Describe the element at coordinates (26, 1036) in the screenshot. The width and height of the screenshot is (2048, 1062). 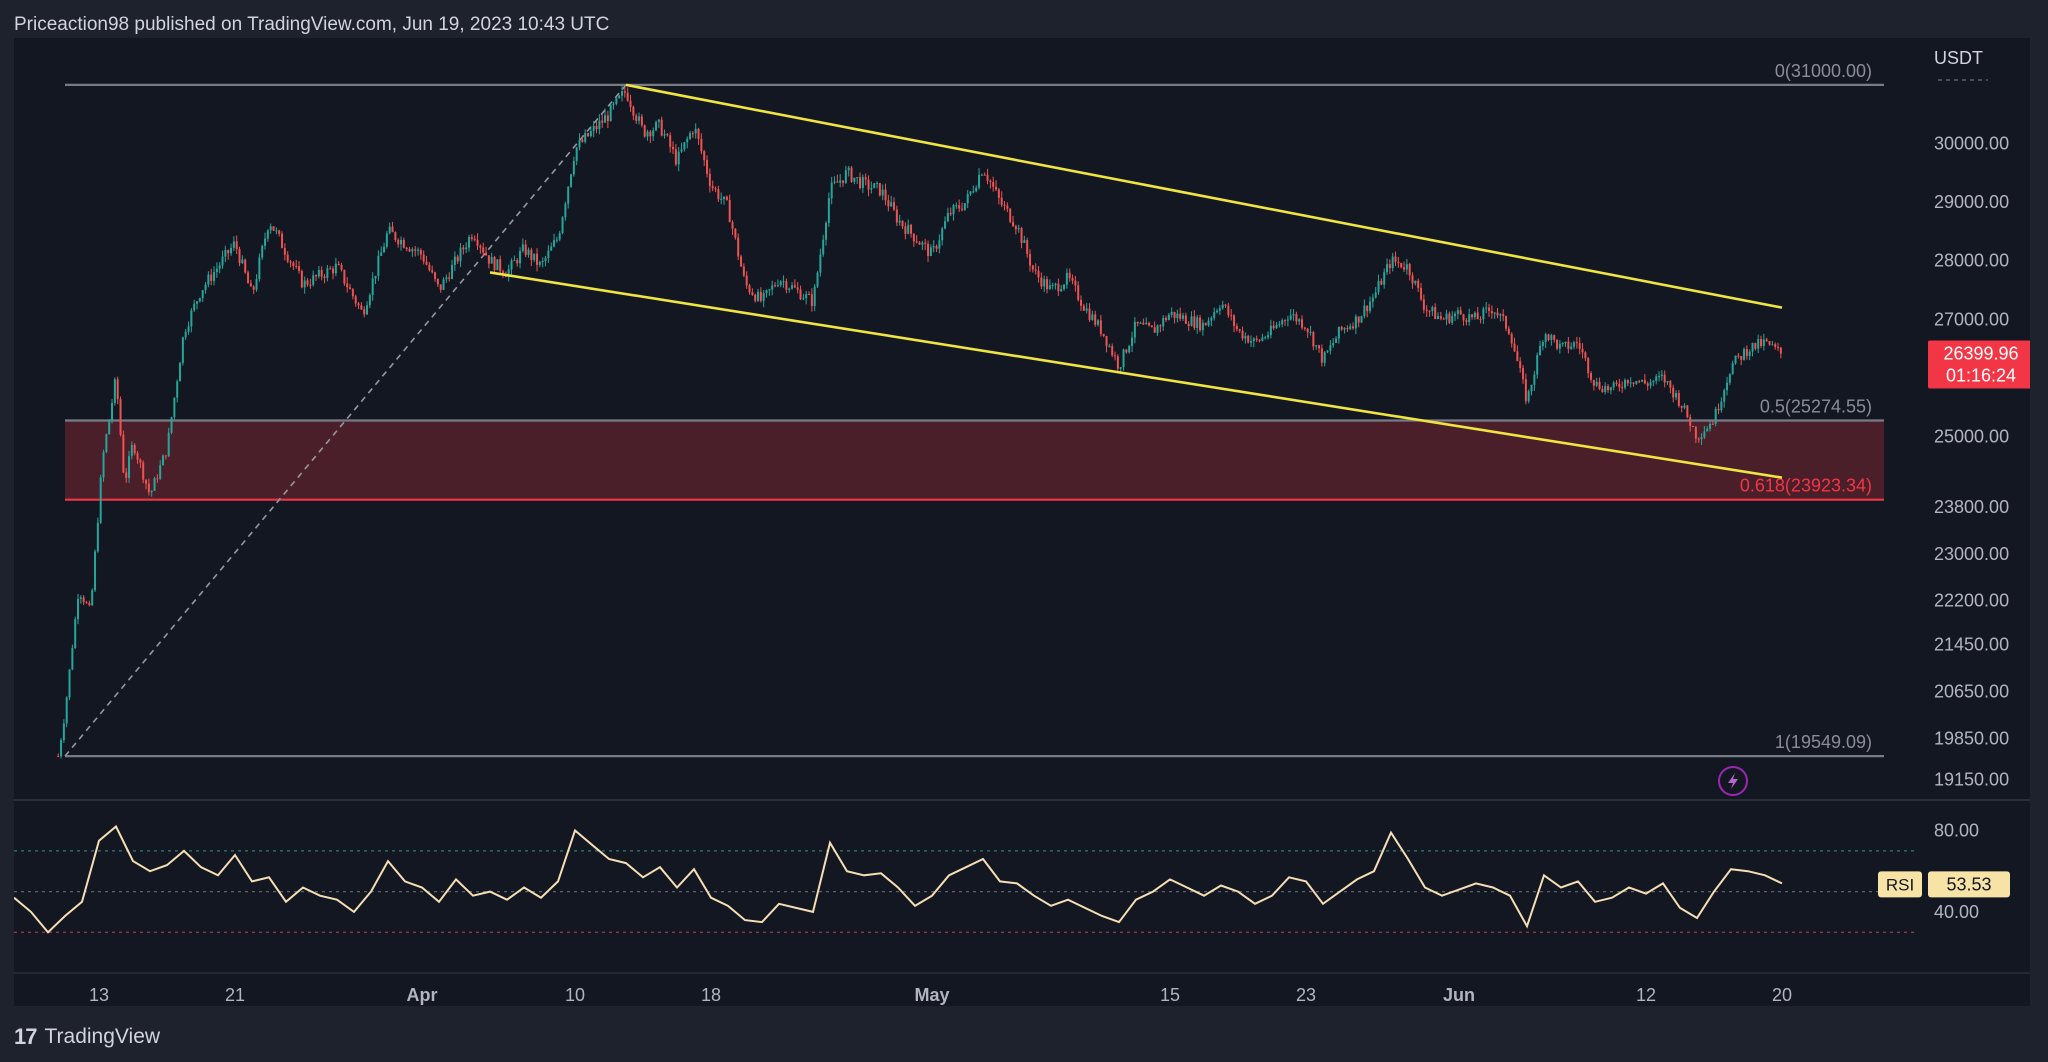
I see `tradingview-logo-icon: 17` at that location.